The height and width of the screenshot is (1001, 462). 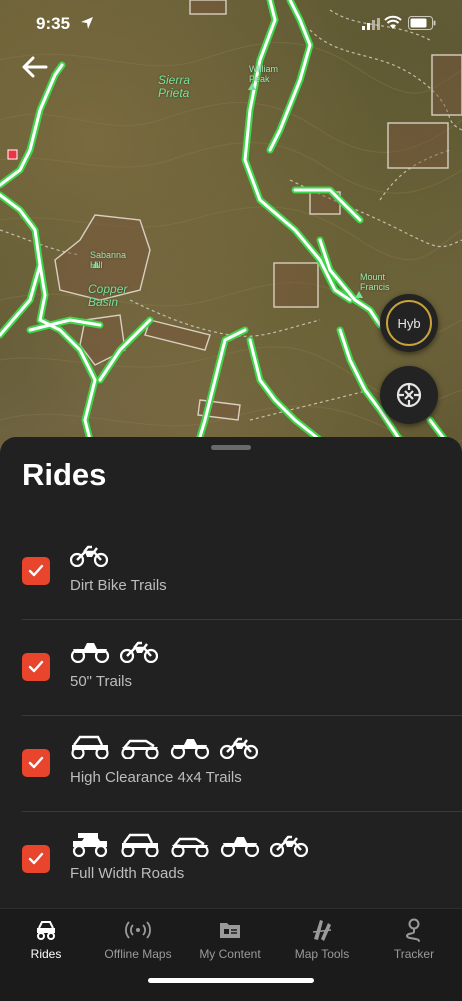 I want to click on tracker-icon, so click(x=412, y=930).